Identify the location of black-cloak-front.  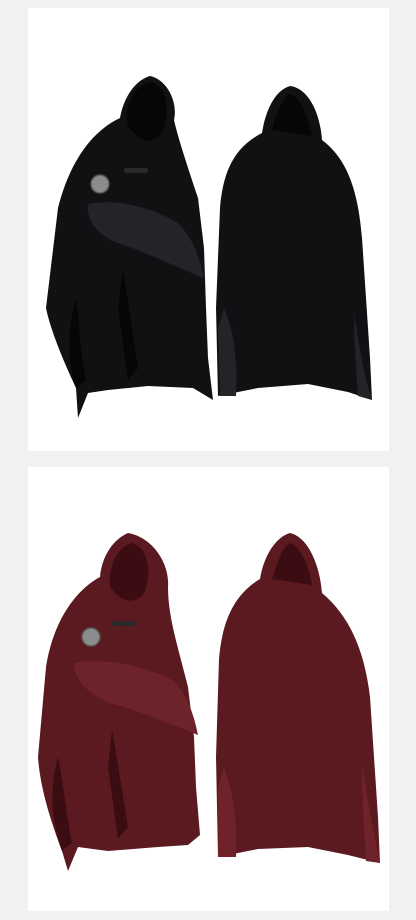
(129, 247).